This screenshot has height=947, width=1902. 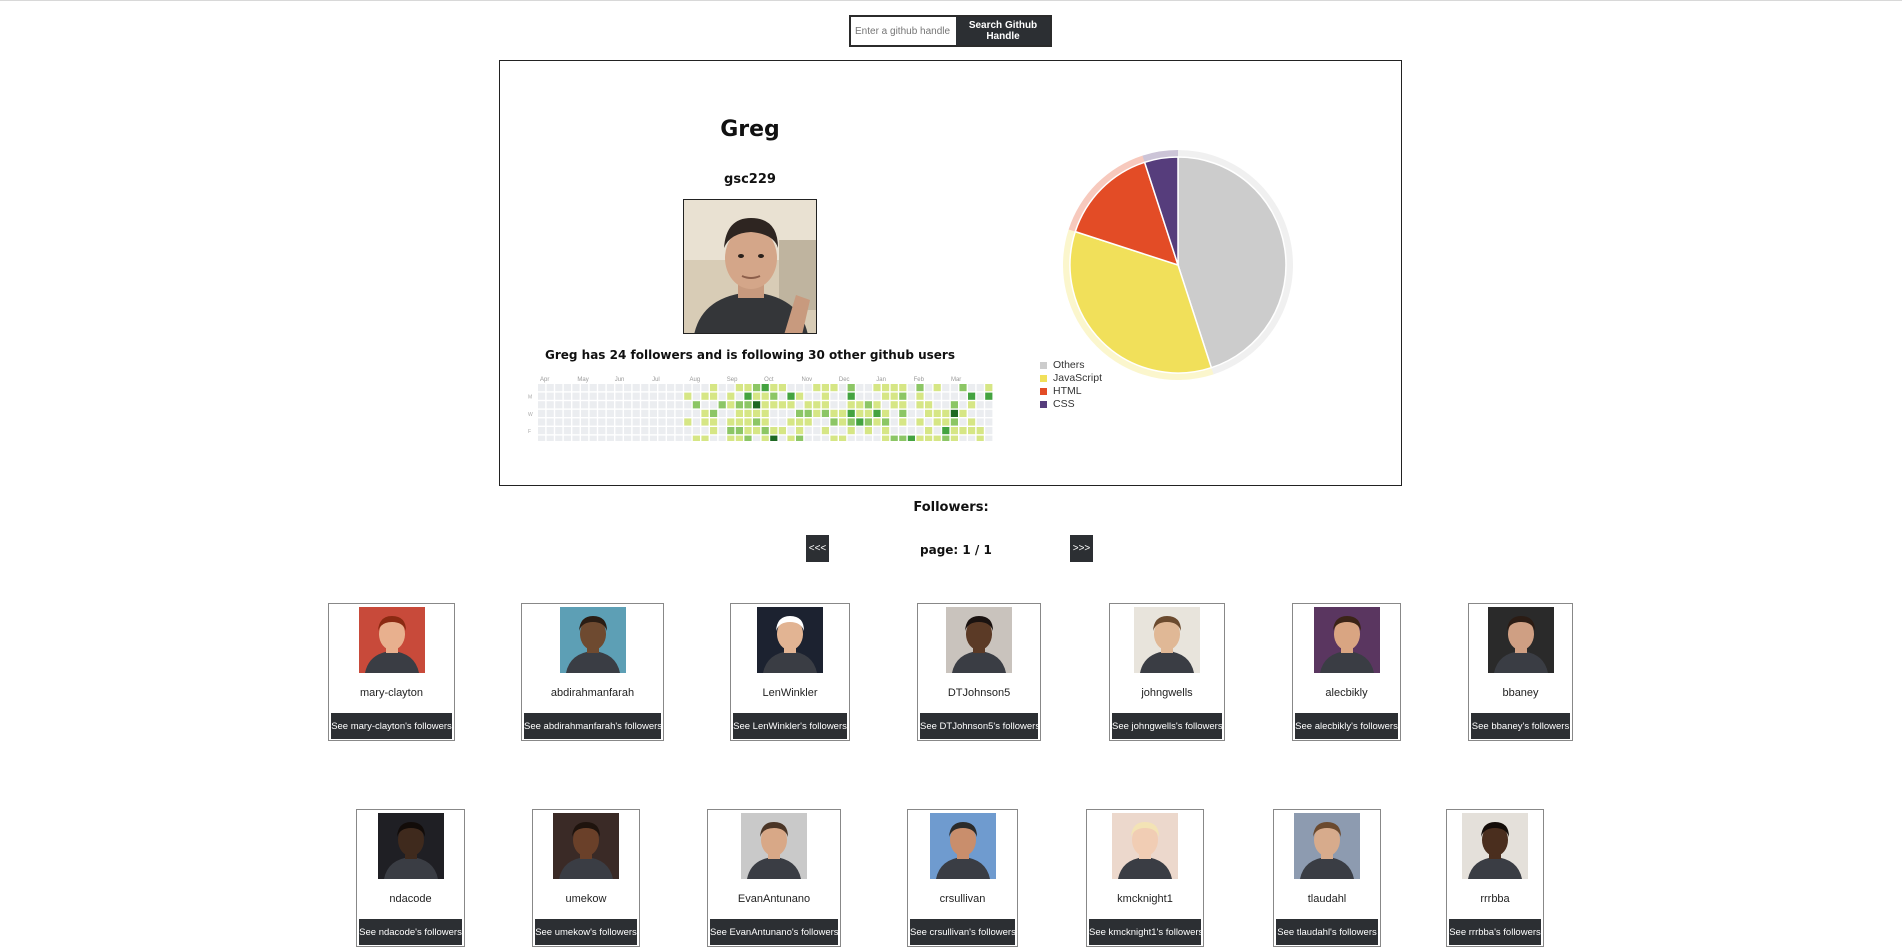 What do you see at coordinates (790, 693) in the screenshot?
I see `follower-login: LenWinkler` at bounding box center [790, 693].